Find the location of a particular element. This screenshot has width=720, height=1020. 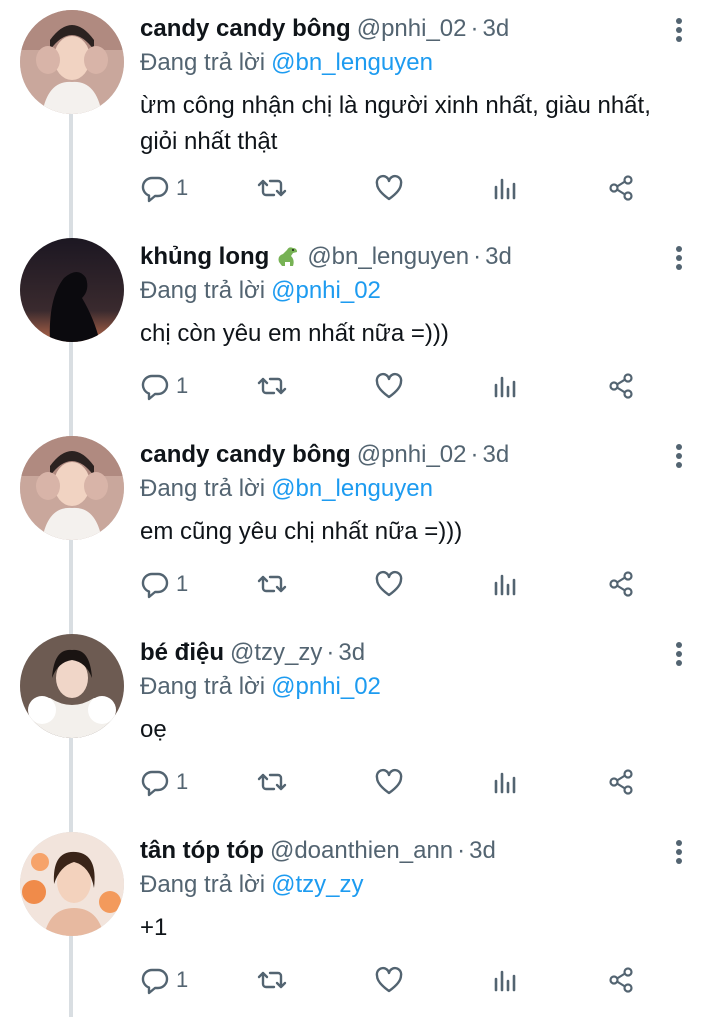

dinosaur-emoji is located at coordinates (288, 260).